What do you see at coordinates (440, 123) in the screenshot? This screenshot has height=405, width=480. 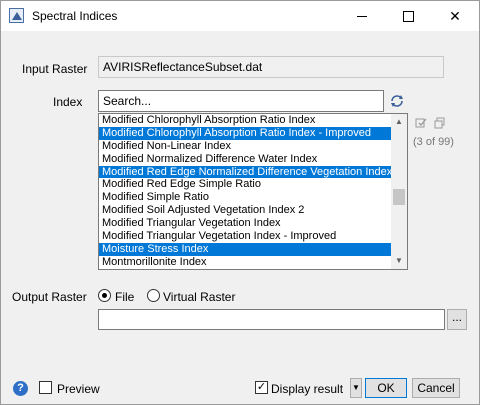 I see `copy-selection-icon` at bounding box center [440, 123].